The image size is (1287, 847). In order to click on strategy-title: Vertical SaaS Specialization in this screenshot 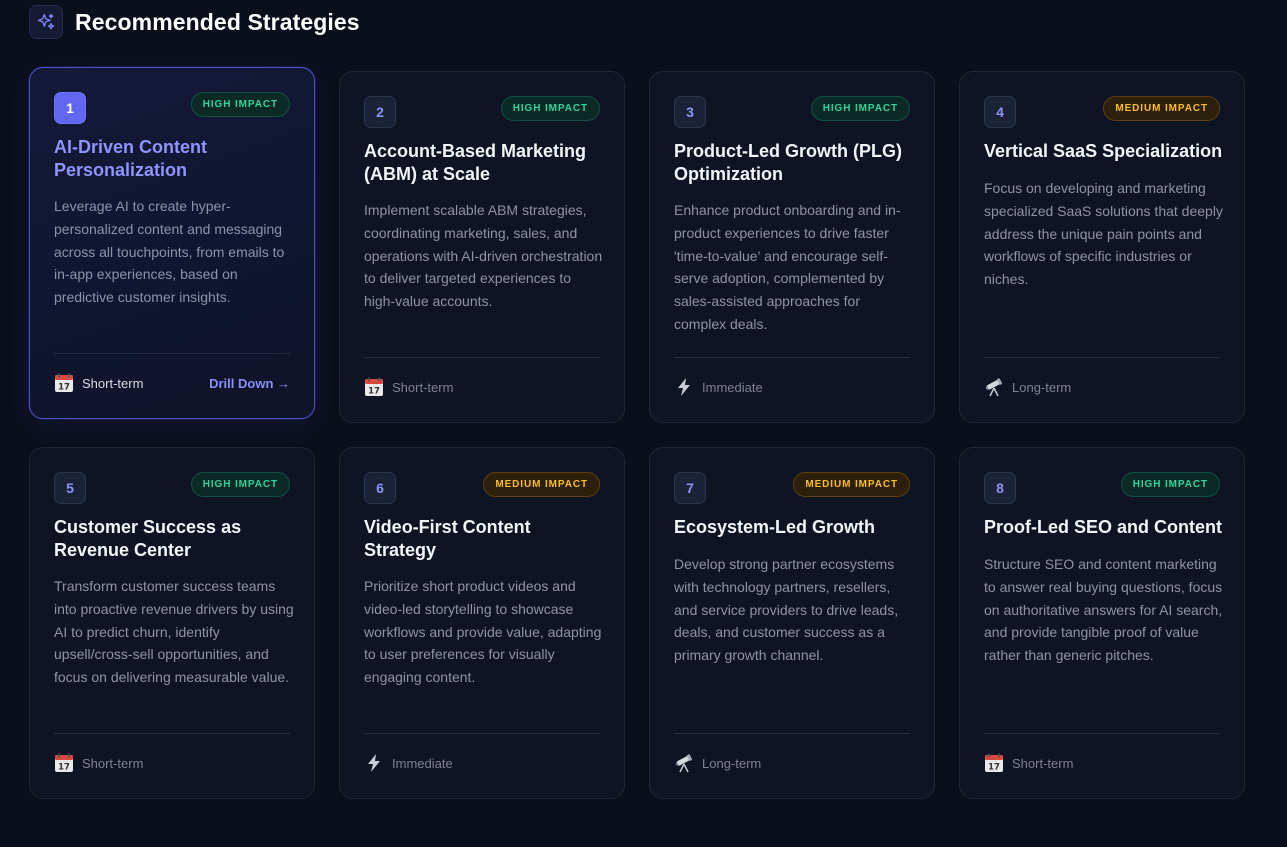, I will do `click(1103, 151)`.